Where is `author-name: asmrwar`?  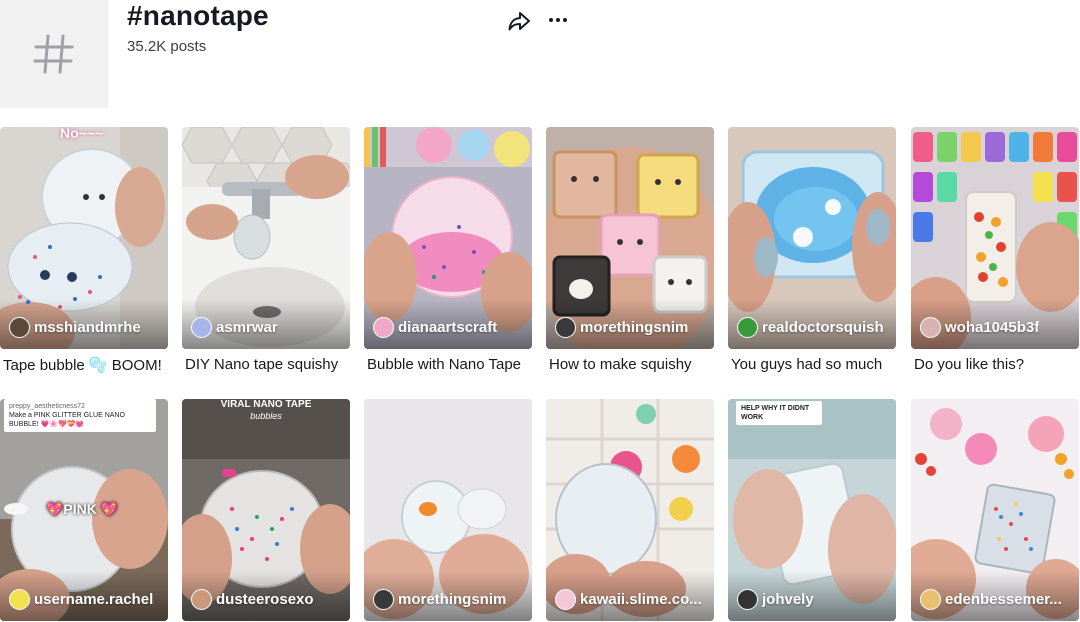 author-name: asmrwar is located at coordinates (247, 327).